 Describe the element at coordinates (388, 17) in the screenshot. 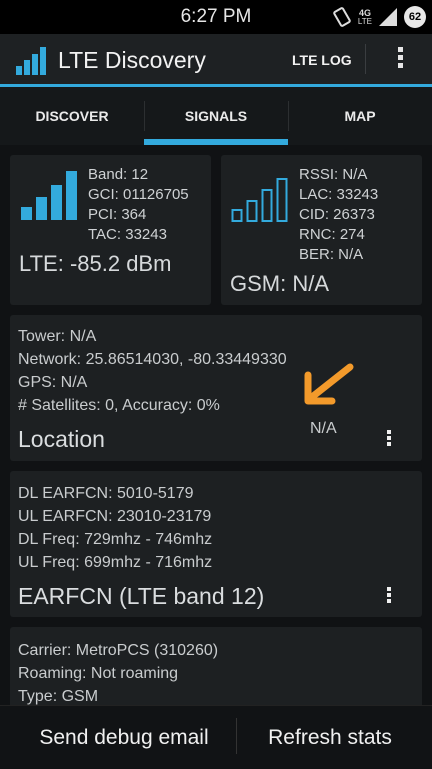

I see `cell-signal-icon` at that location.